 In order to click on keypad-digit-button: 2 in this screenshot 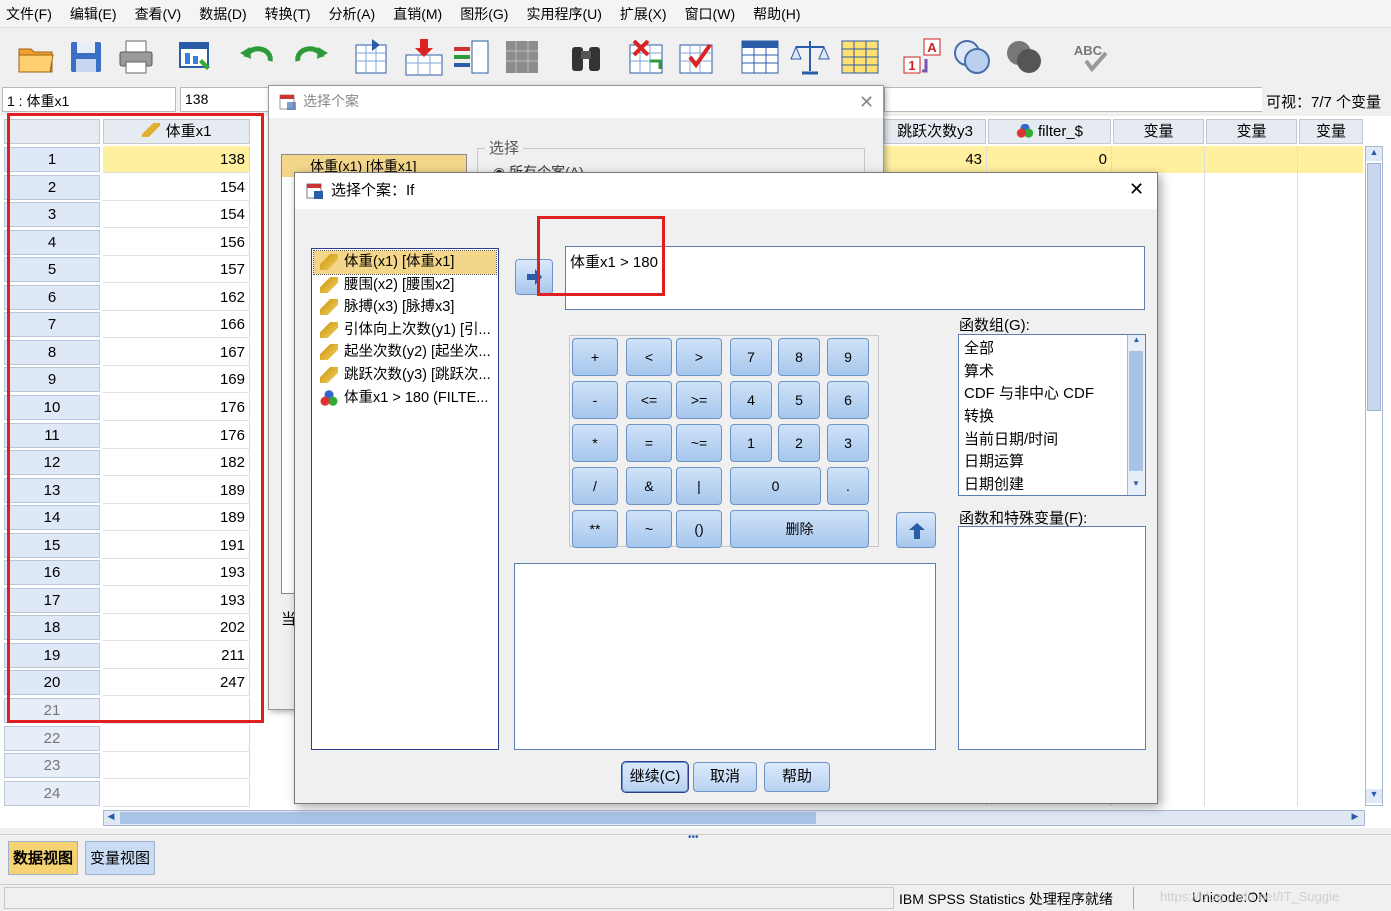, I will do `click(799, 443)`.